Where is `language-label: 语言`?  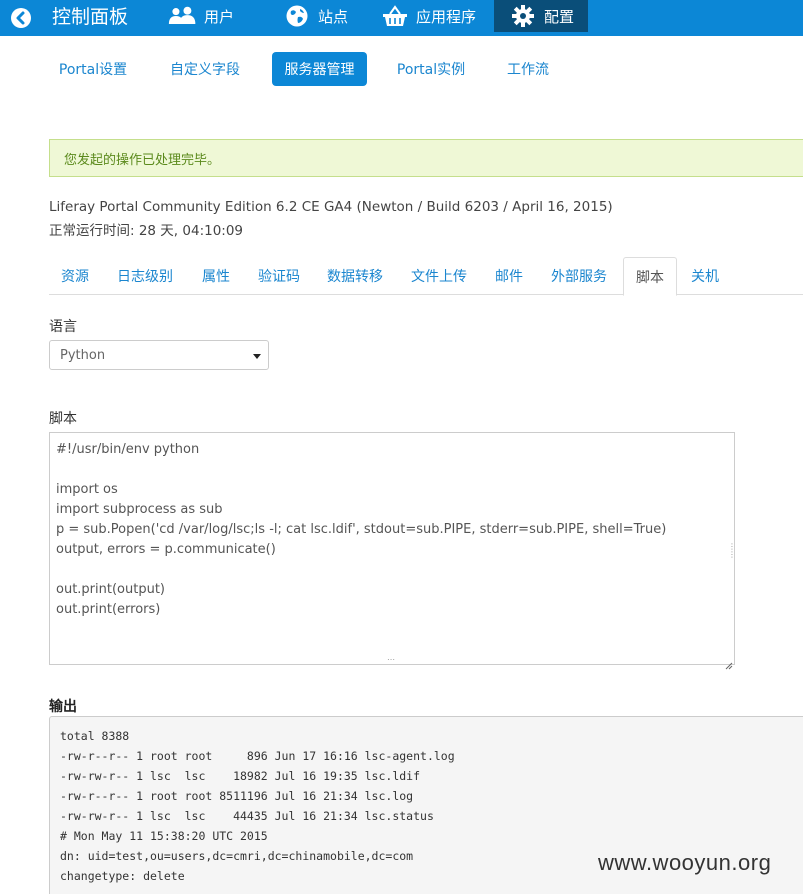
language-label: 语言 is located at coordinates (63, 327).